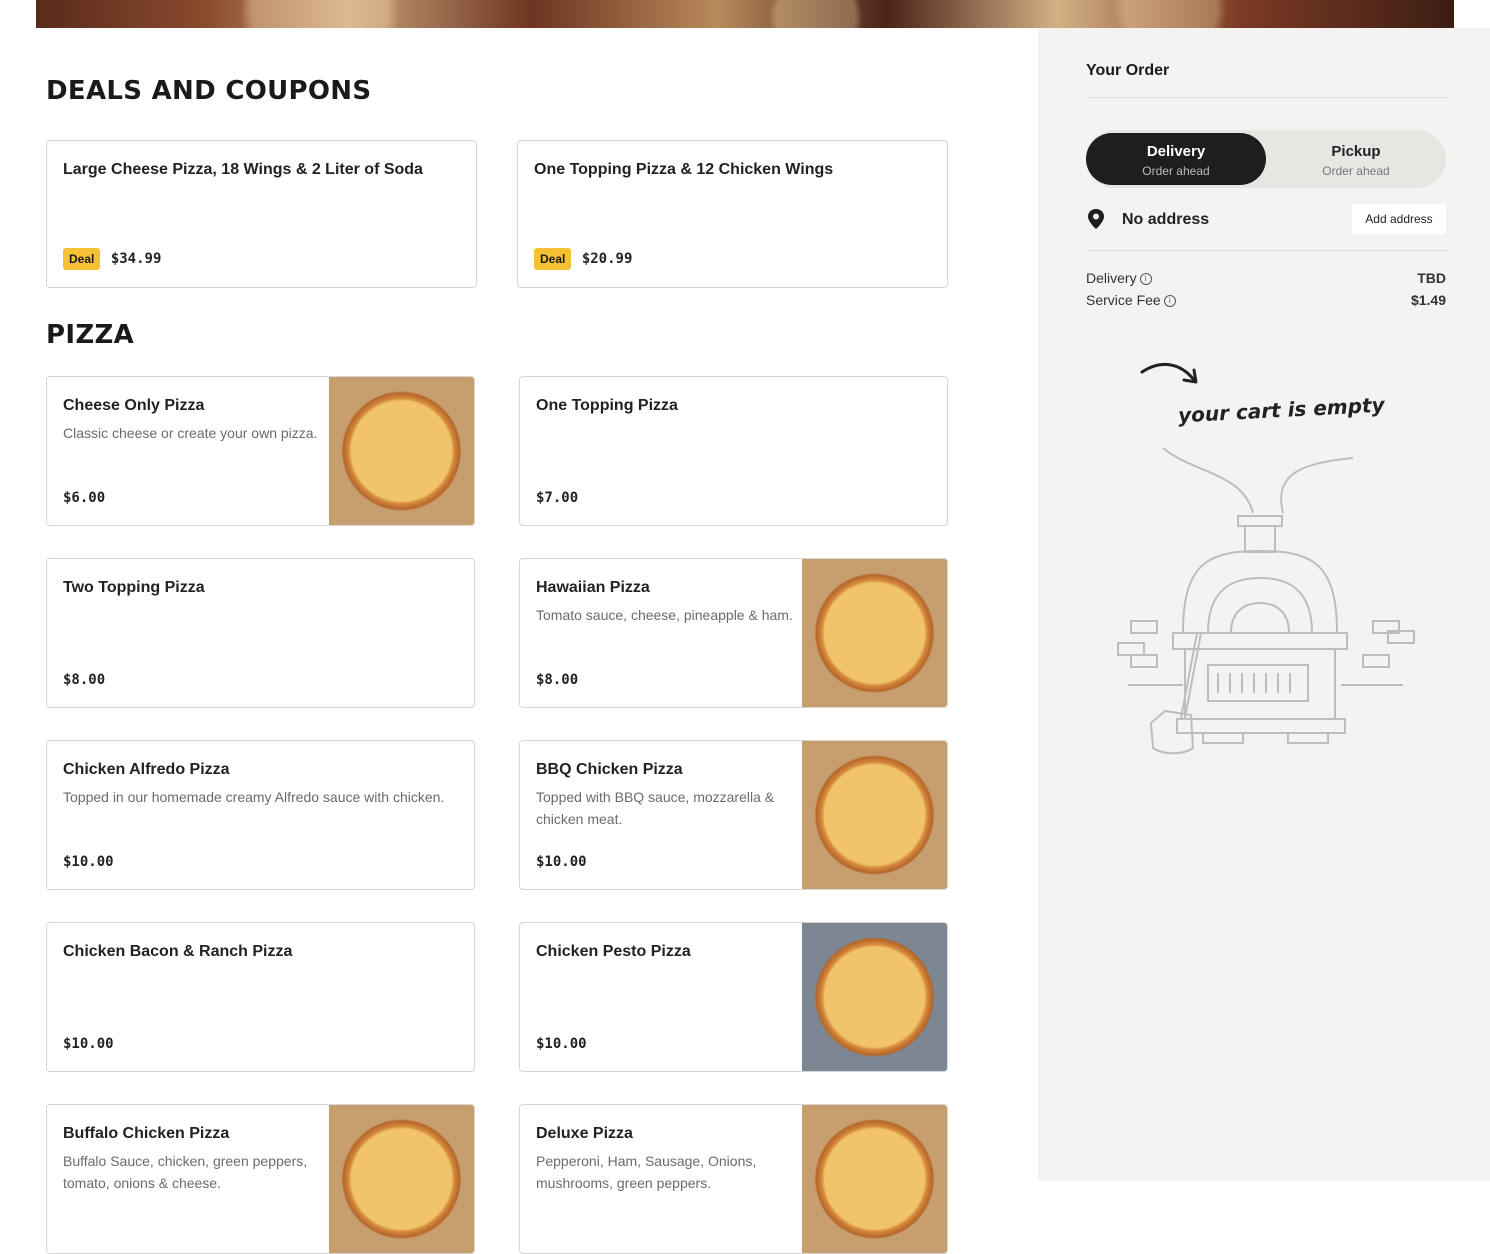 The width and height of the screenshot is (1490, 1254). I want to click on item-name: Chicken Pesto Pizza, so click(613, 951).